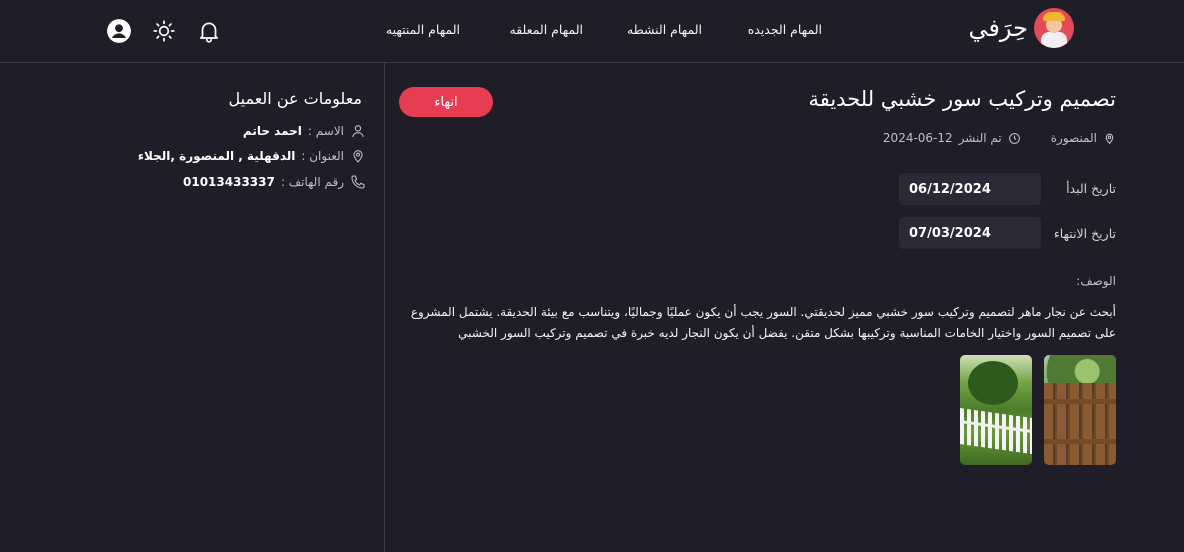 The height and width of the screenshot is (552, 1184). Describe the element at coordinates (785, 29) in the screenshot. I see `nav-new-tasks: المهام الجديده` at that location.